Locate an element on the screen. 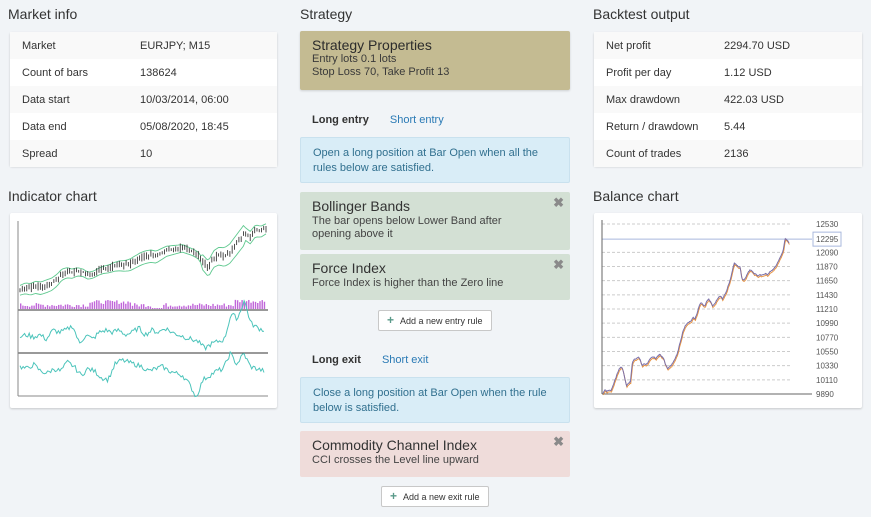 This screenshot has width=871, height=517. row-label: Max drawdown is located at coordinates (653, 99).